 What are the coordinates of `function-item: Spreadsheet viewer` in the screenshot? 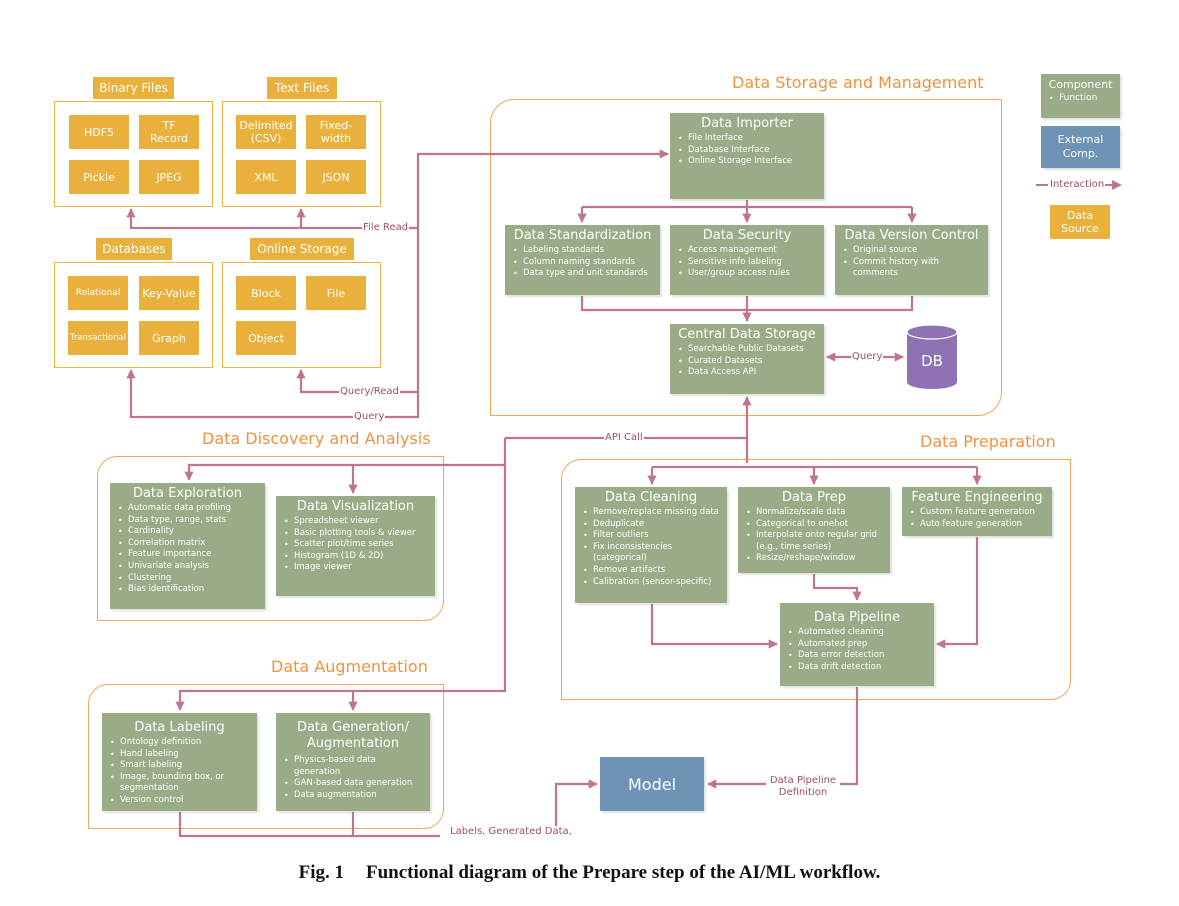 It's located at (356, 522).